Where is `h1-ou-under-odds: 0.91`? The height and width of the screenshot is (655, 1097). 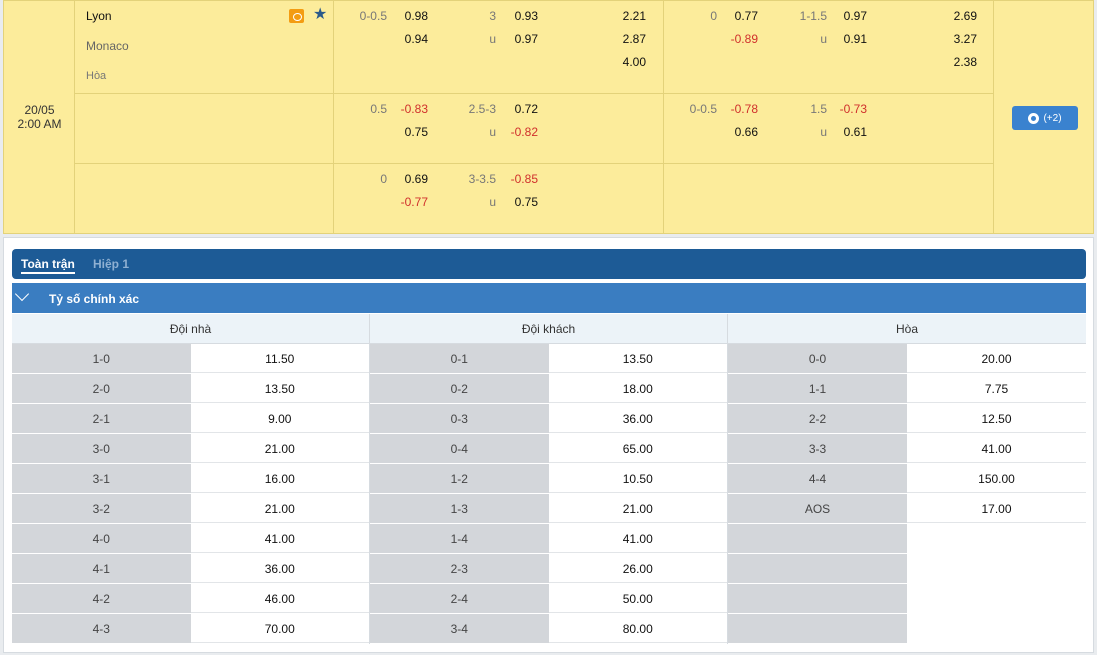
h1-ou-under-odds: 0.91 is located at coordinates (855, 39).